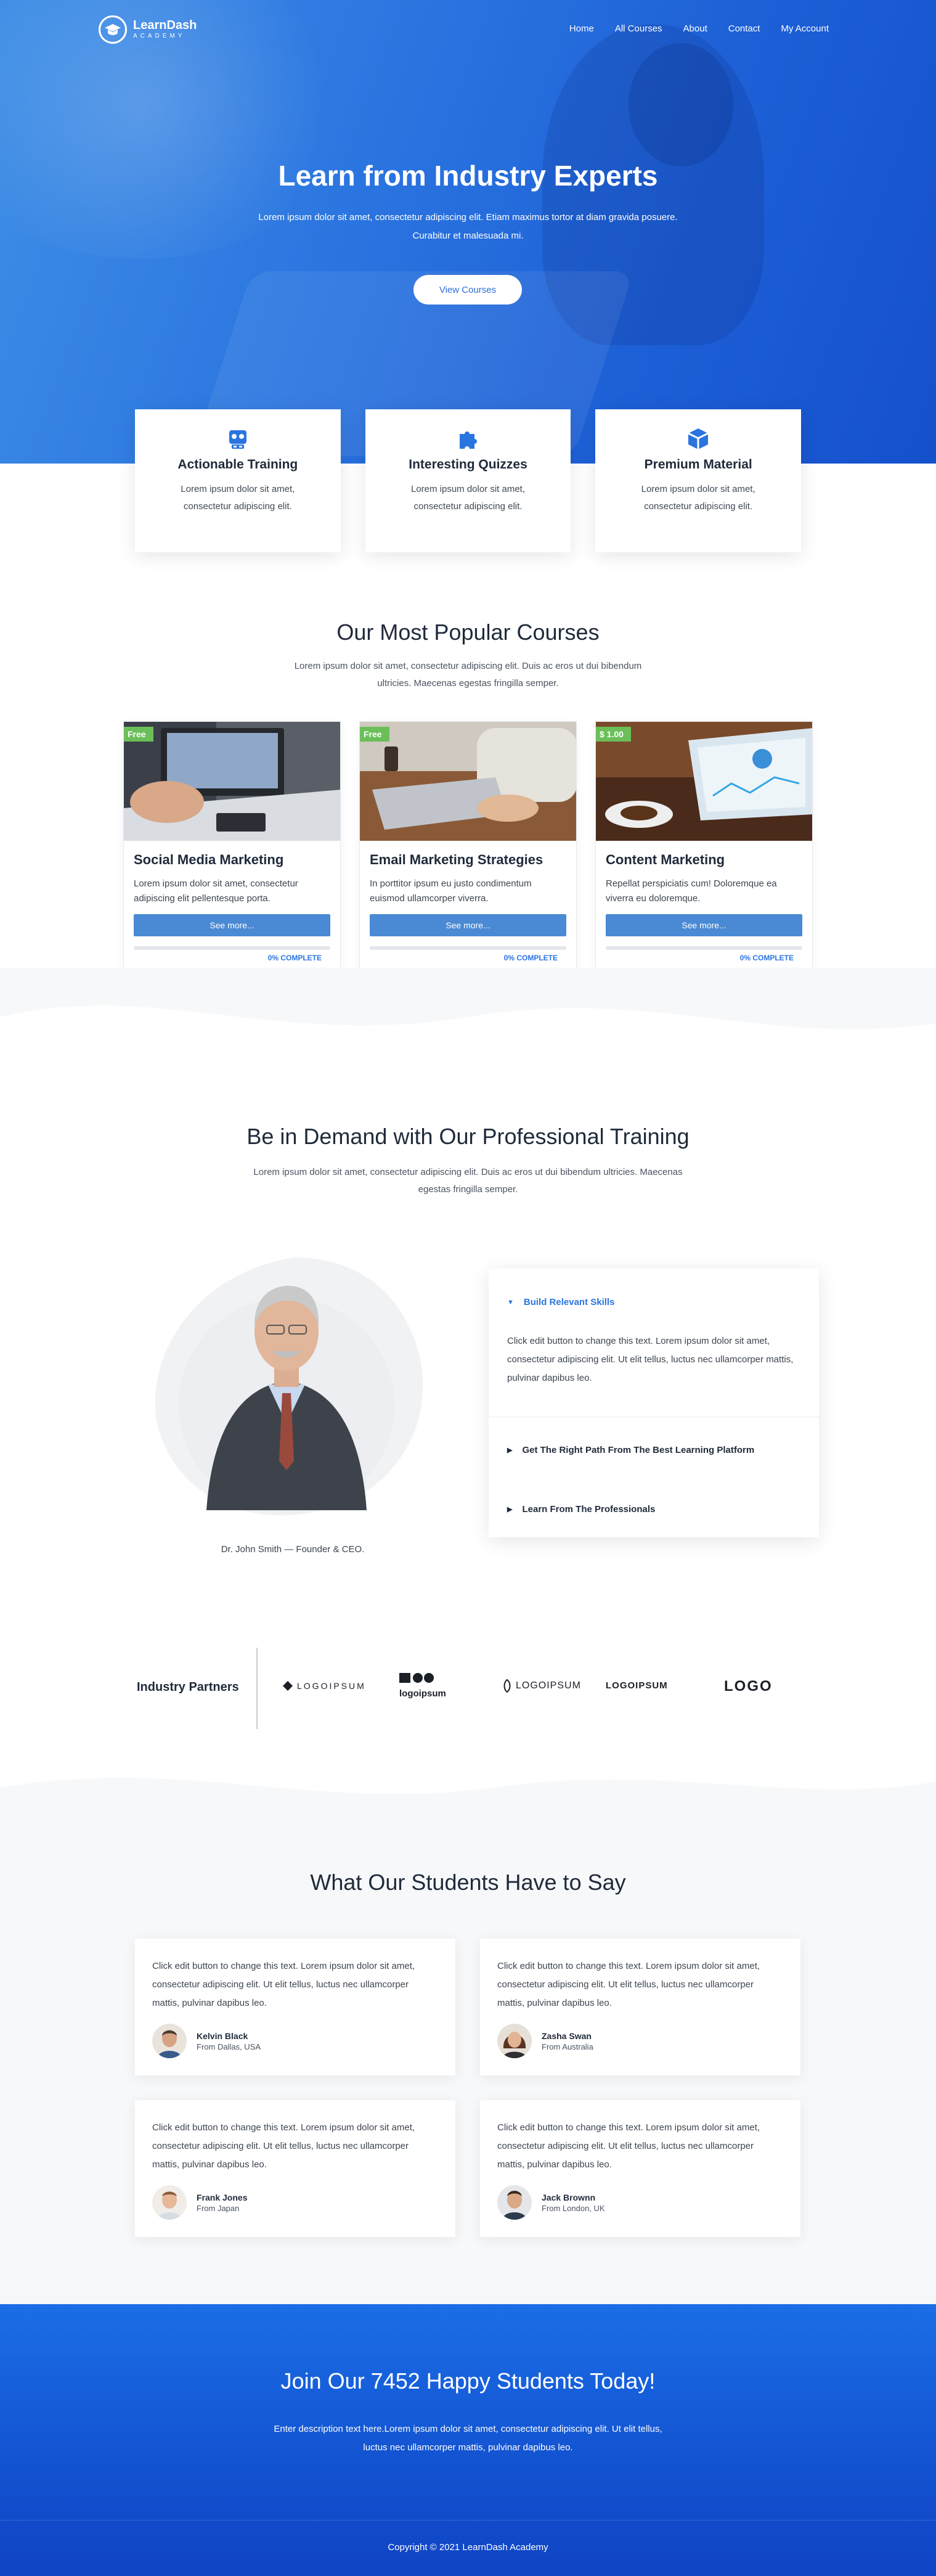 The width and height of the screenshot is (936, 2576). What do you see at coordinates (468, 176) in the screenshot?
I see `hero-title: Learn from Industry Experts` at bounding box center [468, 176].